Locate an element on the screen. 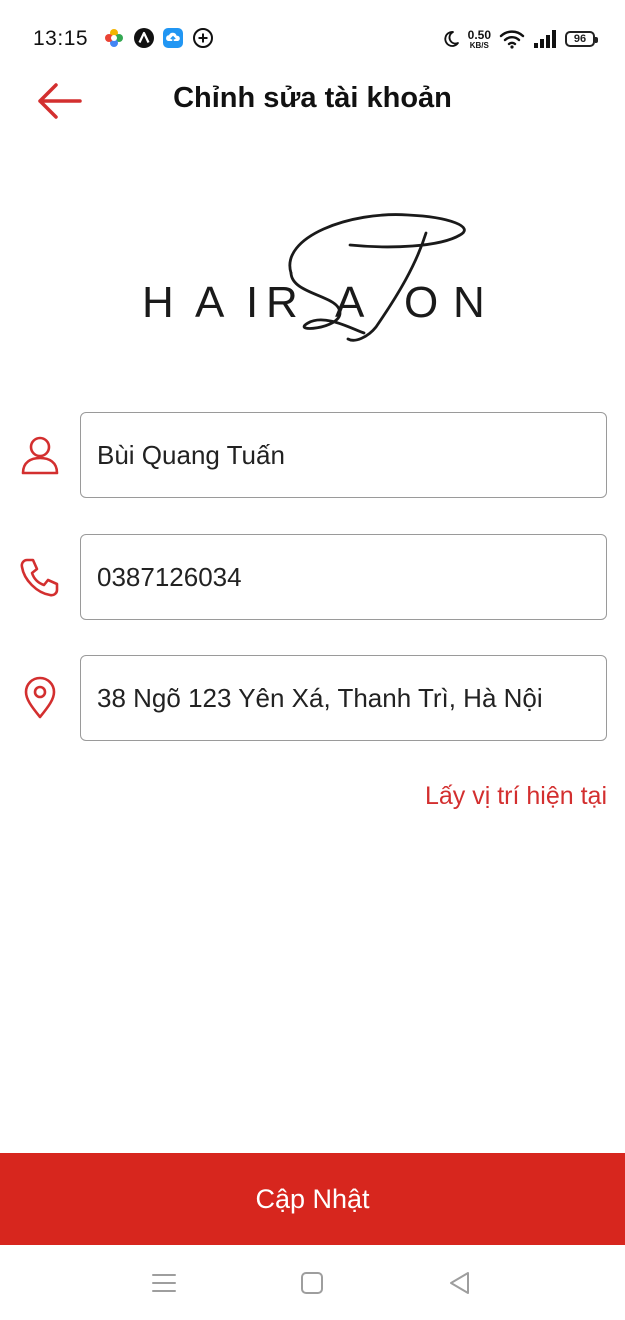  location-pin-icon is located at coordinates (40, 697).